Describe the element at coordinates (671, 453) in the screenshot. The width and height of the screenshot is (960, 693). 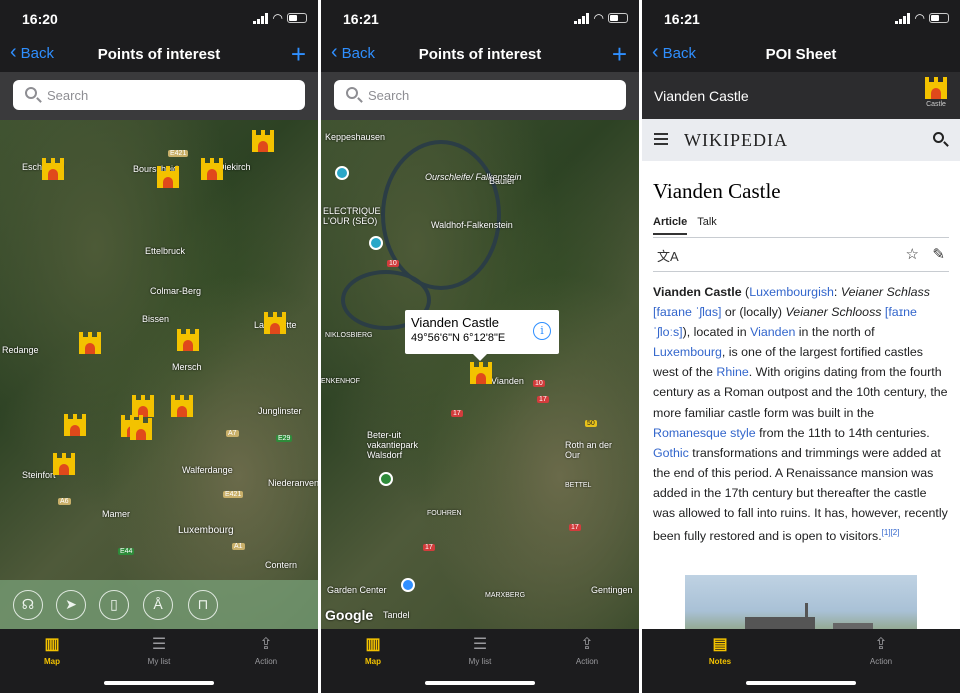
I see `link: Gothic` at that location.